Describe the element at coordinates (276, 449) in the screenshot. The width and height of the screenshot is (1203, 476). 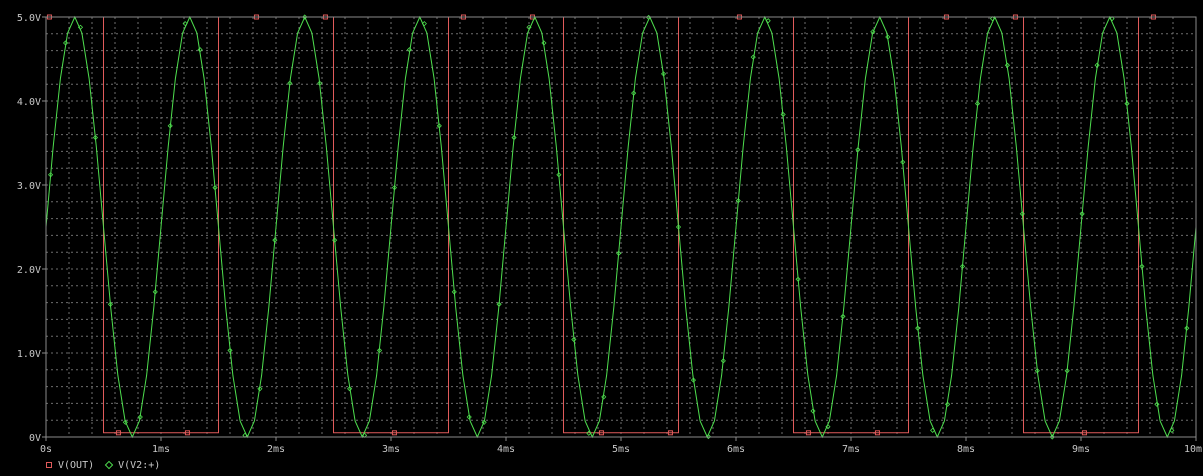
I see `x-tick-label: 2ms` at that location.